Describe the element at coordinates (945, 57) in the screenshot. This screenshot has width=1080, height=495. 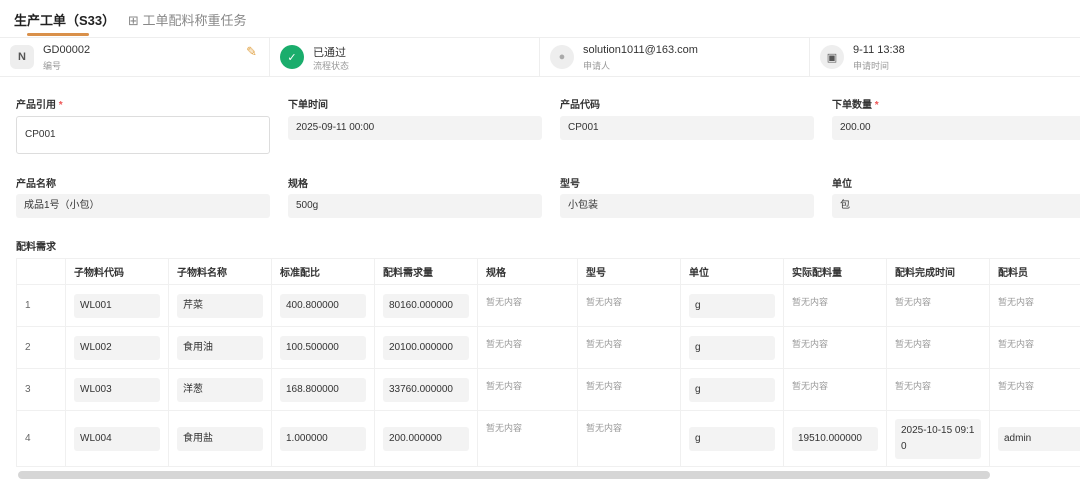
I see `info-time: ▣ 9-11 13:38 申请时间` at that location.